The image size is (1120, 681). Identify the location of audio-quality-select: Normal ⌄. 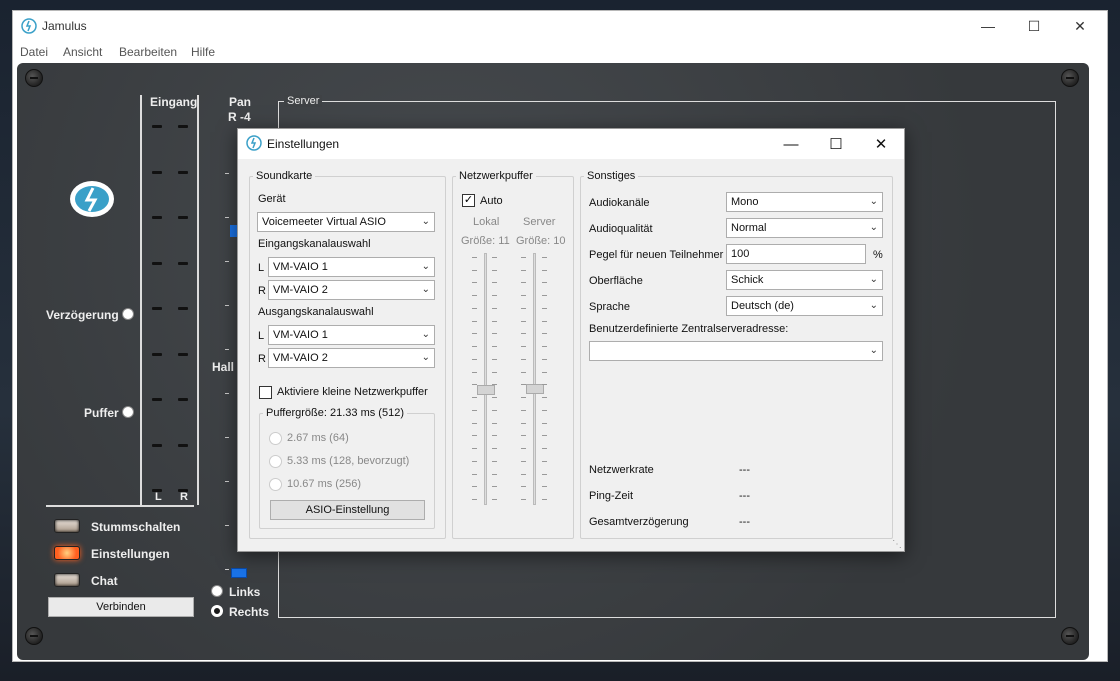
(804, 228).